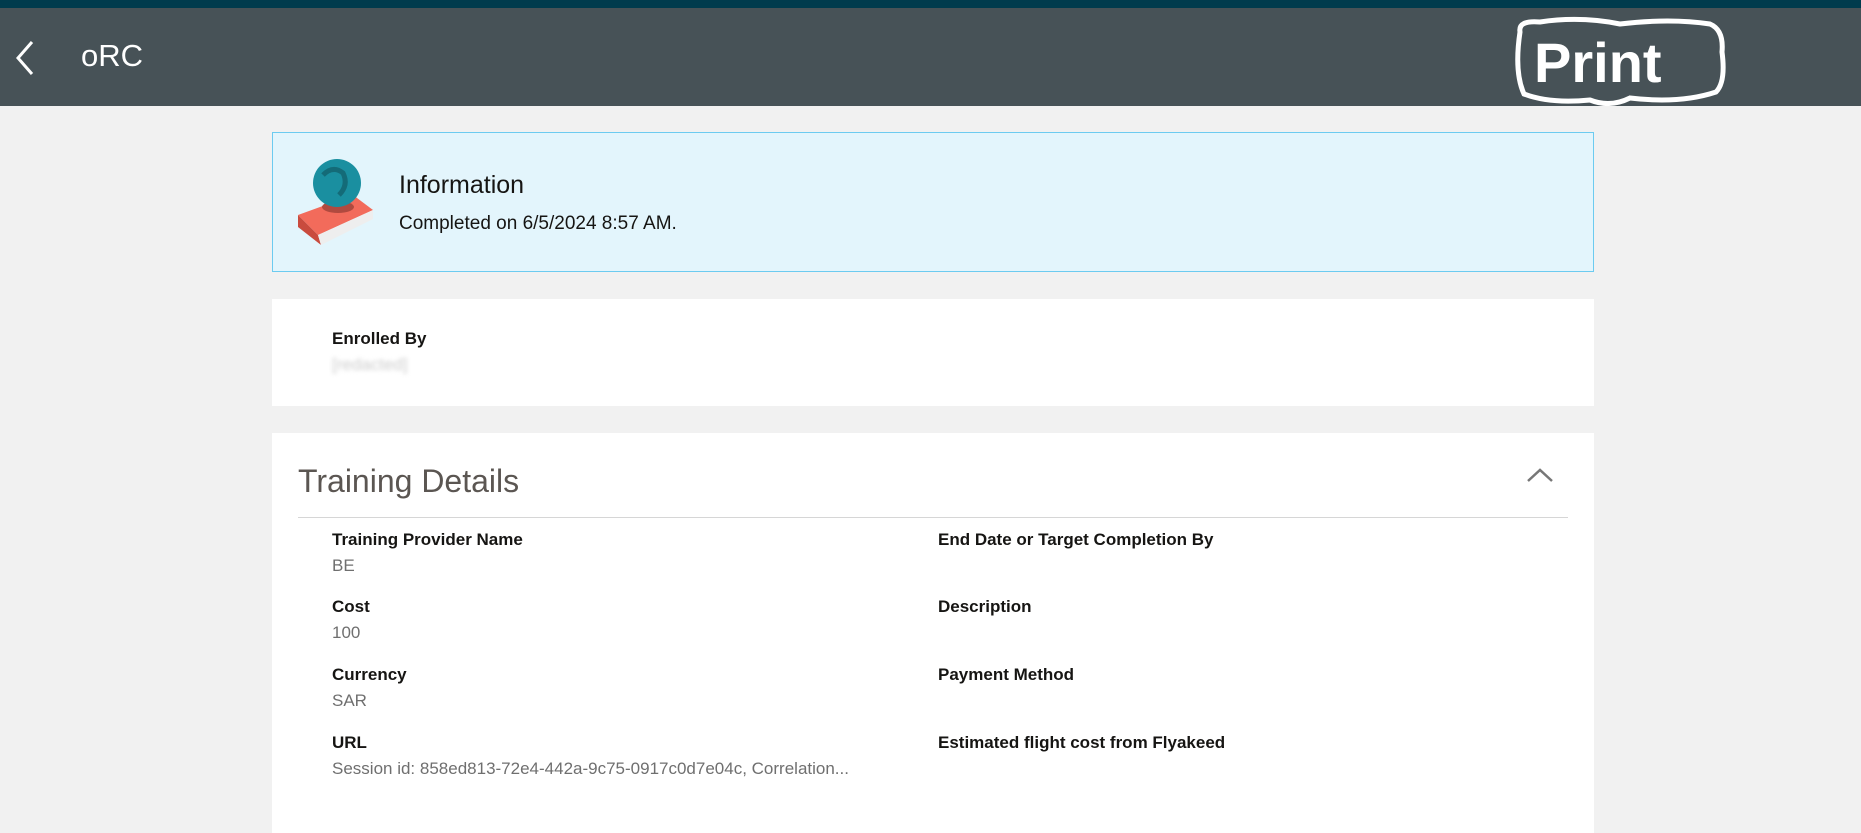 Image resolution: width=1861 pixels, height=833 pixels. Describe the element at coordinates (112, 55) in the screenshot. I see `page-title: oRC` at that location.